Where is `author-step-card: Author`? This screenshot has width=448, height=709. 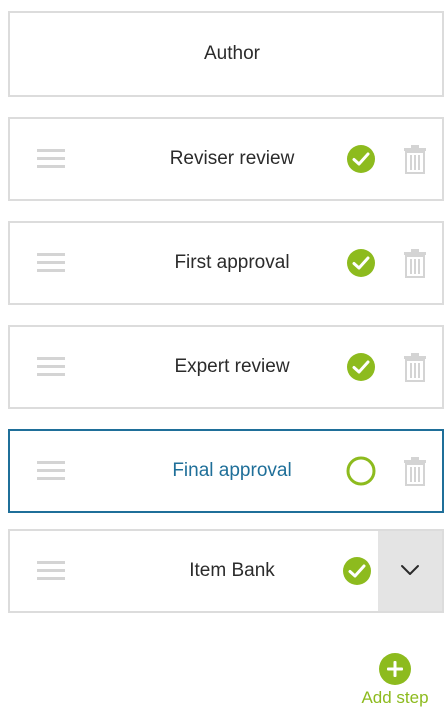
author-step-card: Author is located at coordinates (226, 54).